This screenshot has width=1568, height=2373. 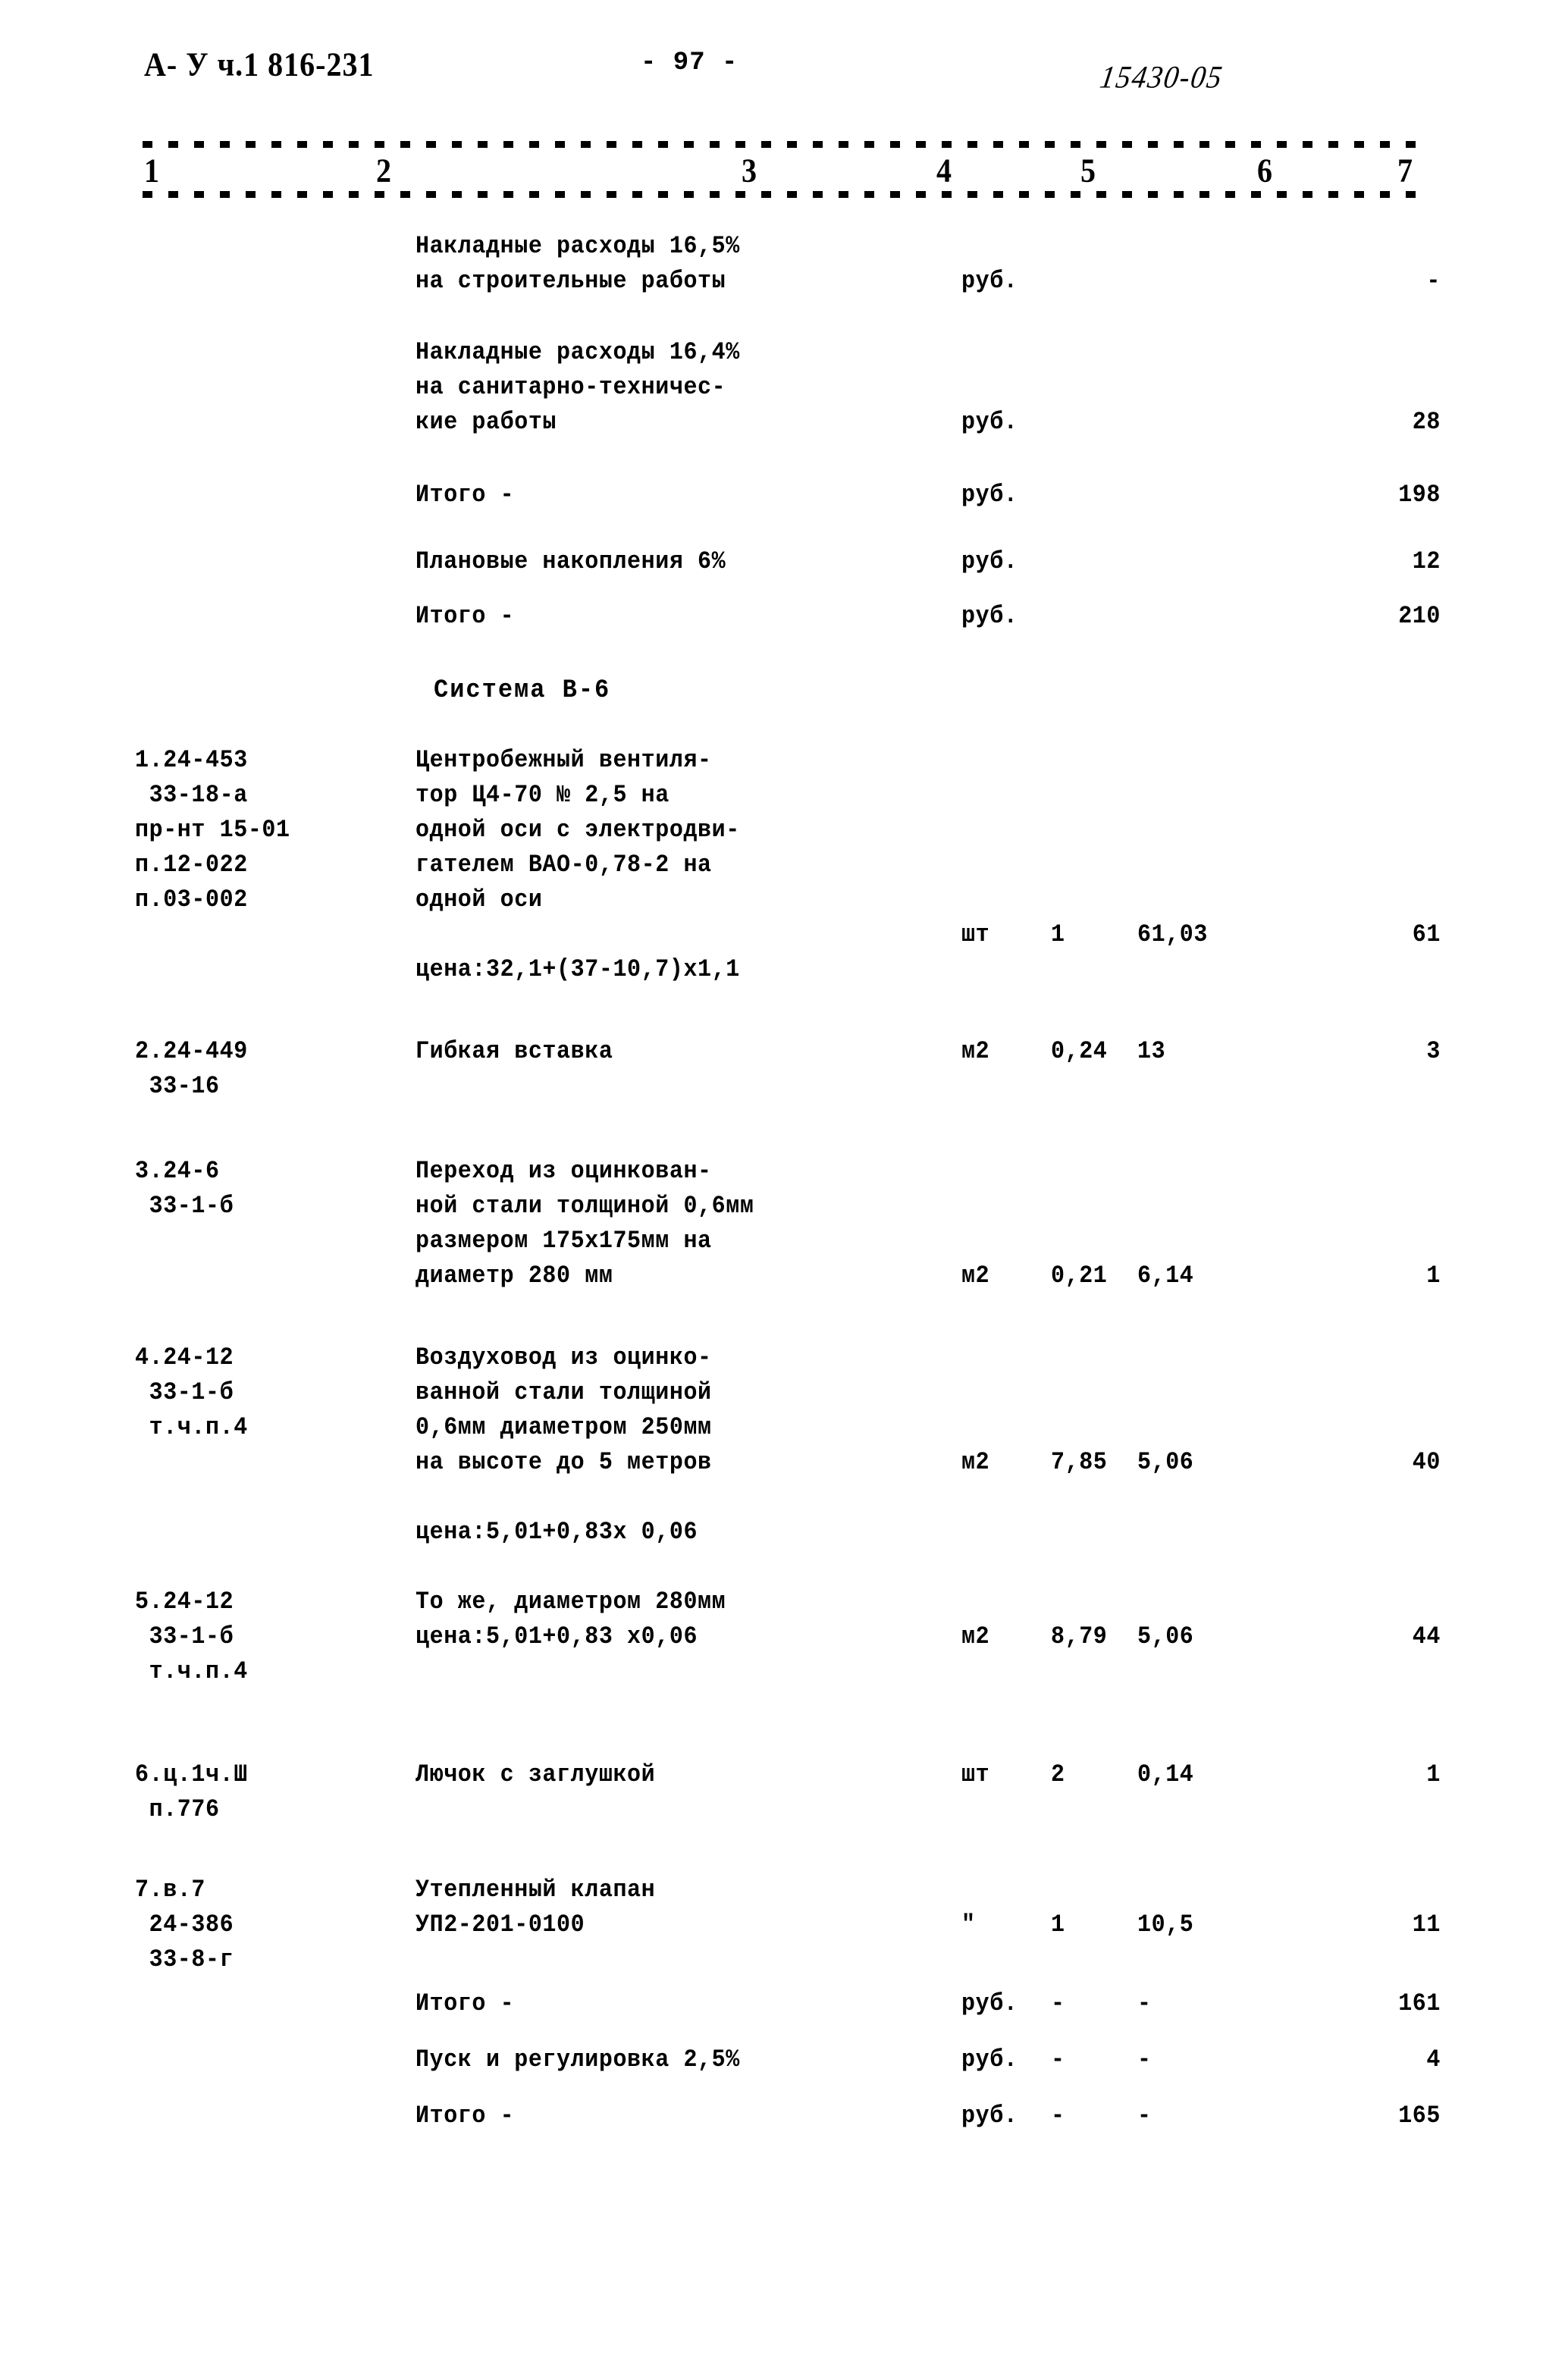 I want to click on row-description: одной оси, so click(x=480, y=900).